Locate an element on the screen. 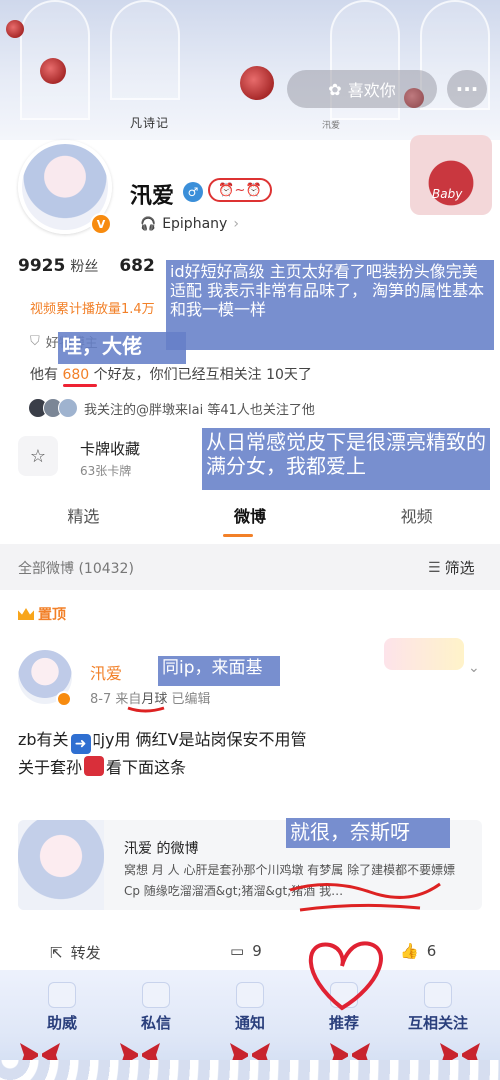 The image size is (500, 1080). nav-cheer: 助威 is located at coordinates (62, 1022).